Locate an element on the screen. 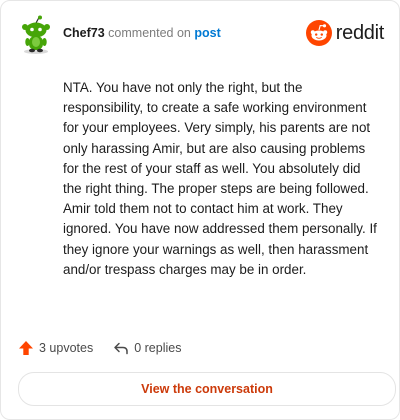  reddit-brand-link: reddit is located at coordinates (345, 33).